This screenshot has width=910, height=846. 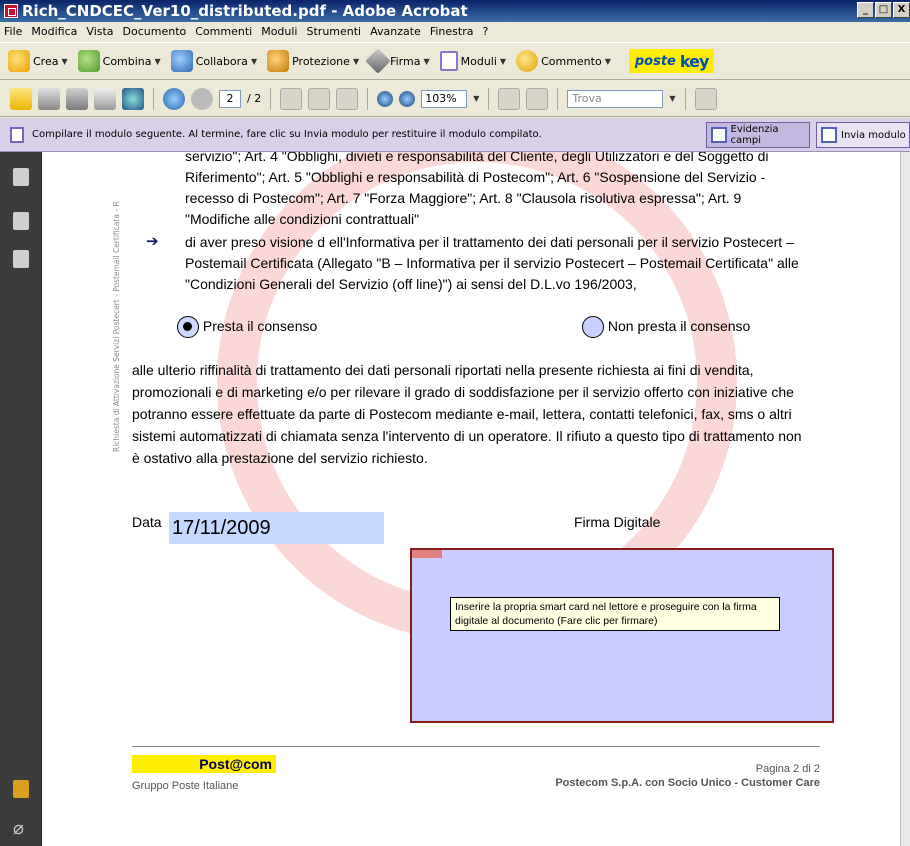 What do you see at coordinates (679, 326) in the screenshot?
I see `consent-no-label: Non presta il consenso` at bounding box center [679, 326].